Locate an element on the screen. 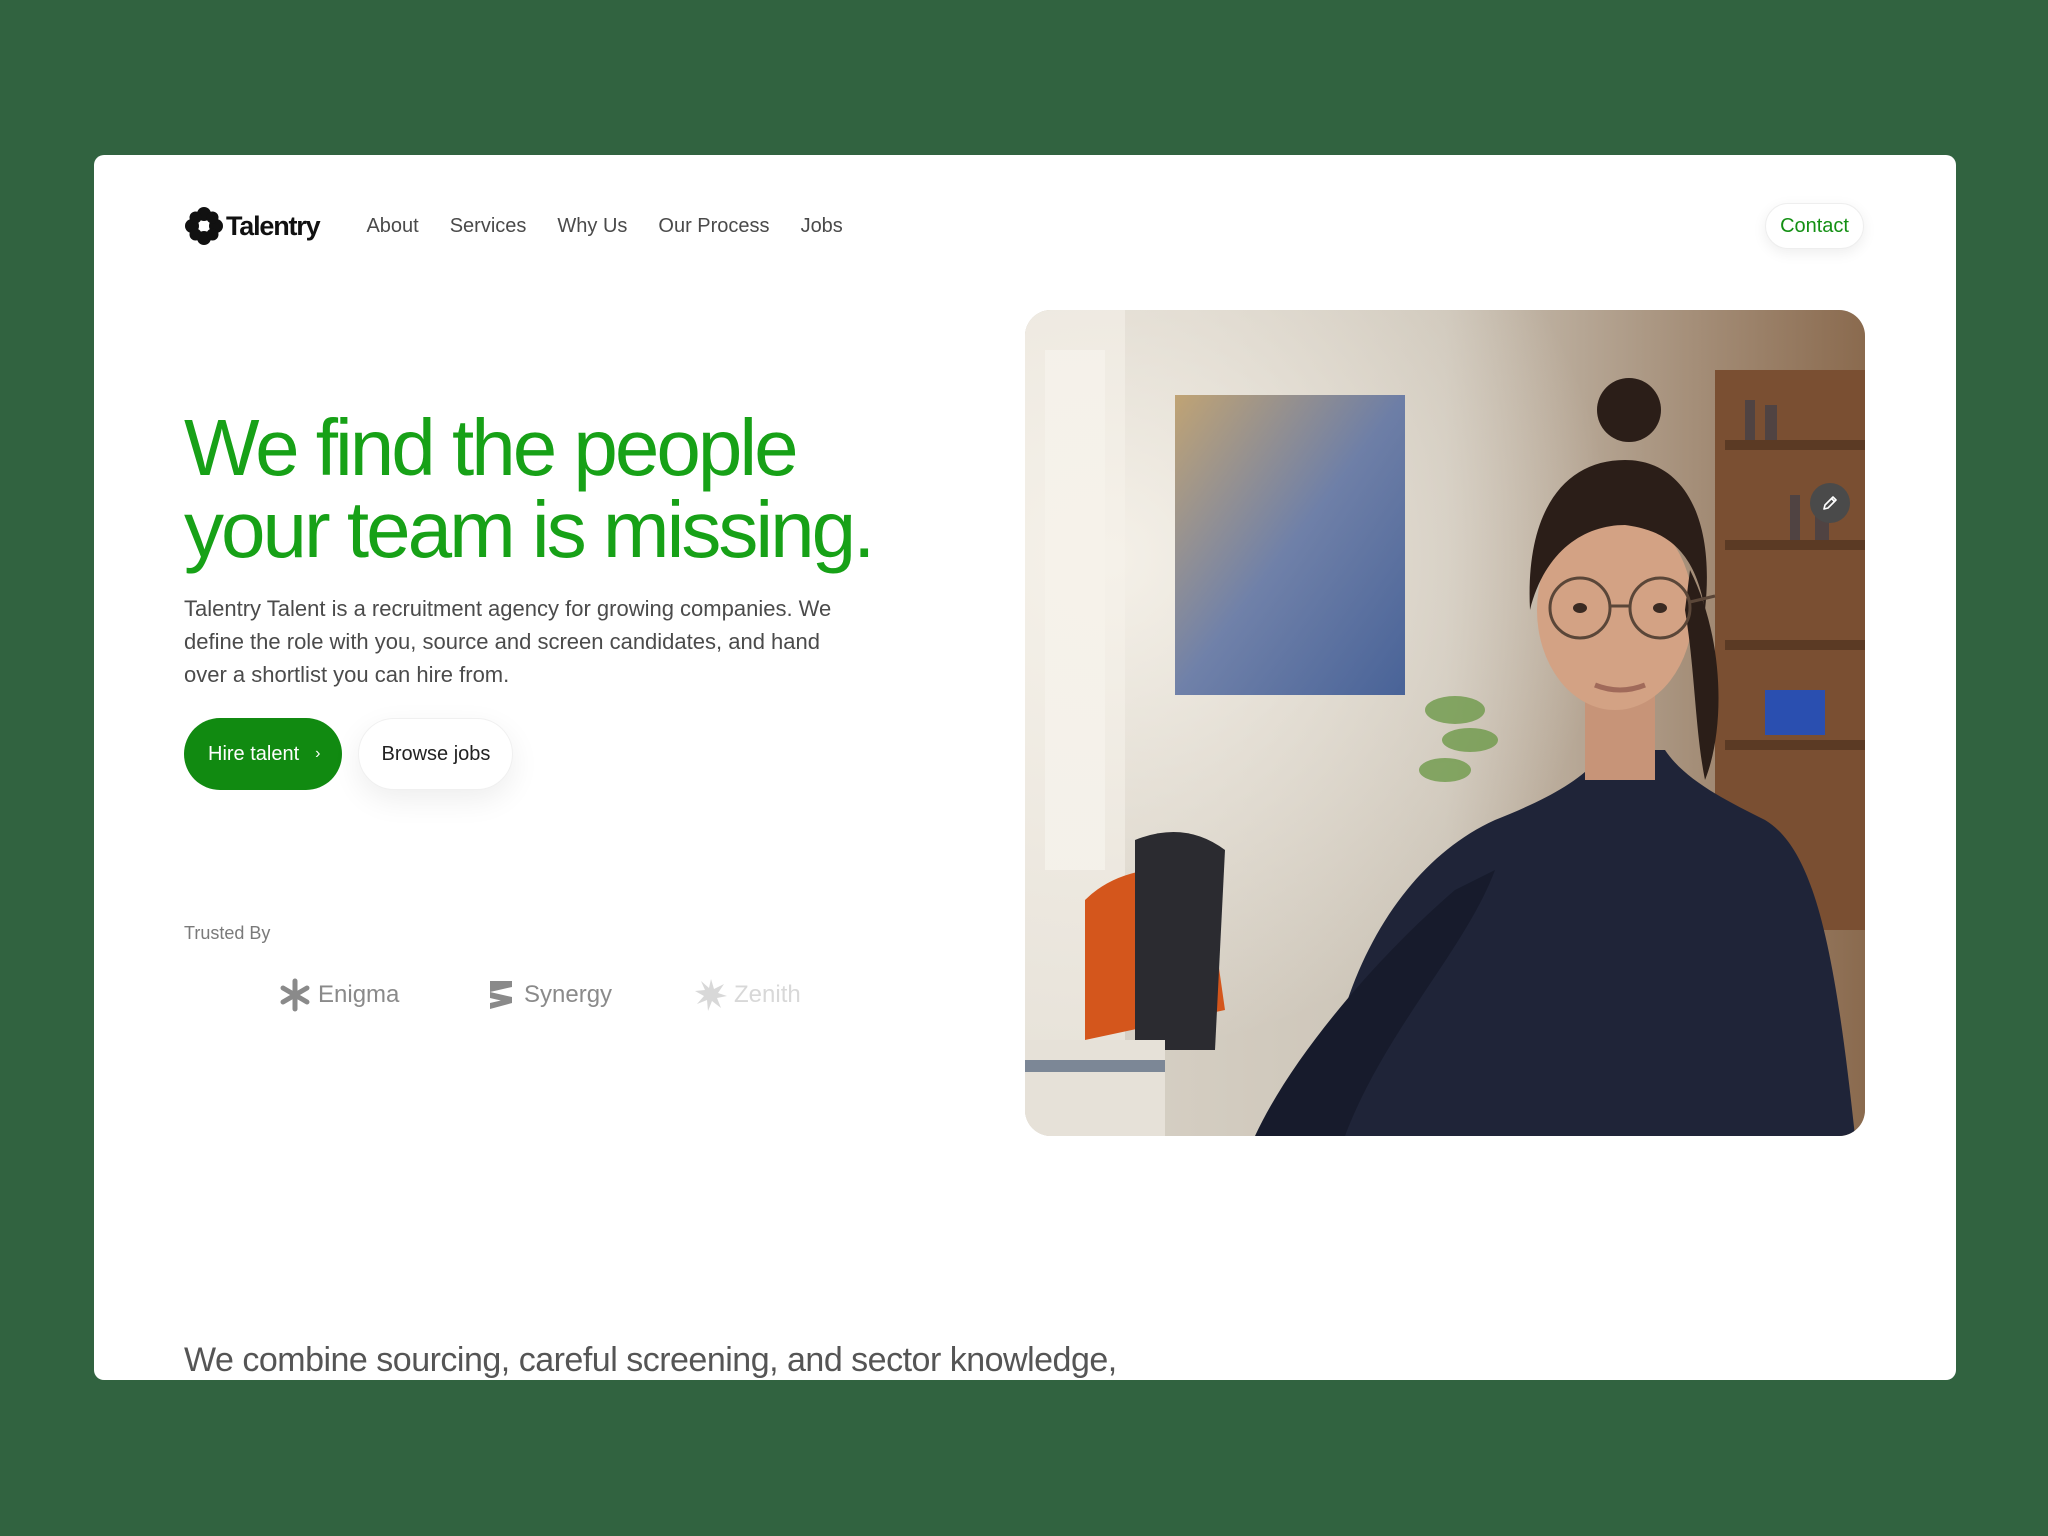 The width and height of the screenshot is (2048, 1536). logo-synergy: Synergy is located at coordinates (548, 995).